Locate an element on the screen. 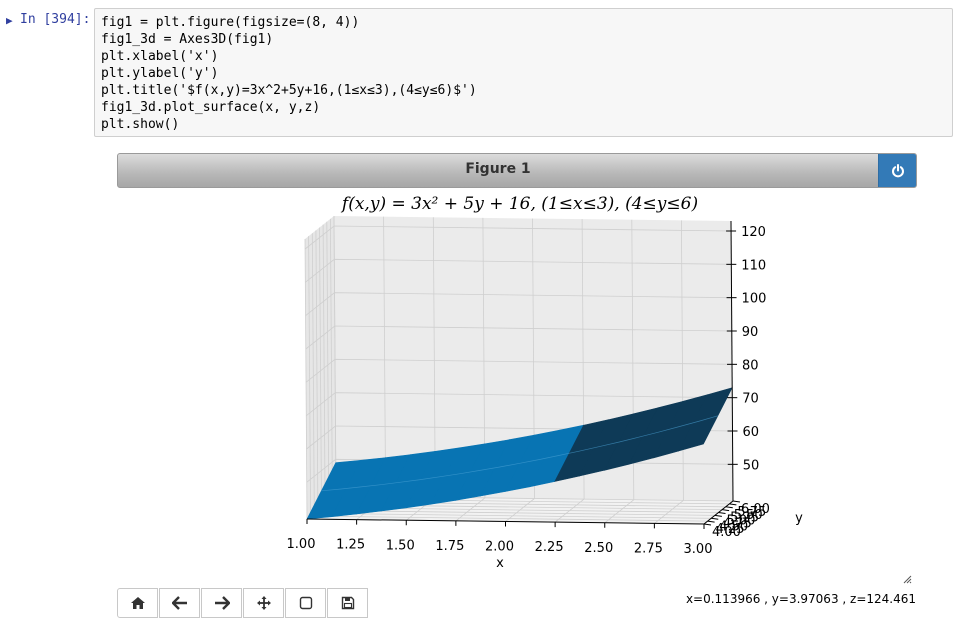 The width and height of the screenshot is (953, 620). home-button is located at coordinates (137, 603).